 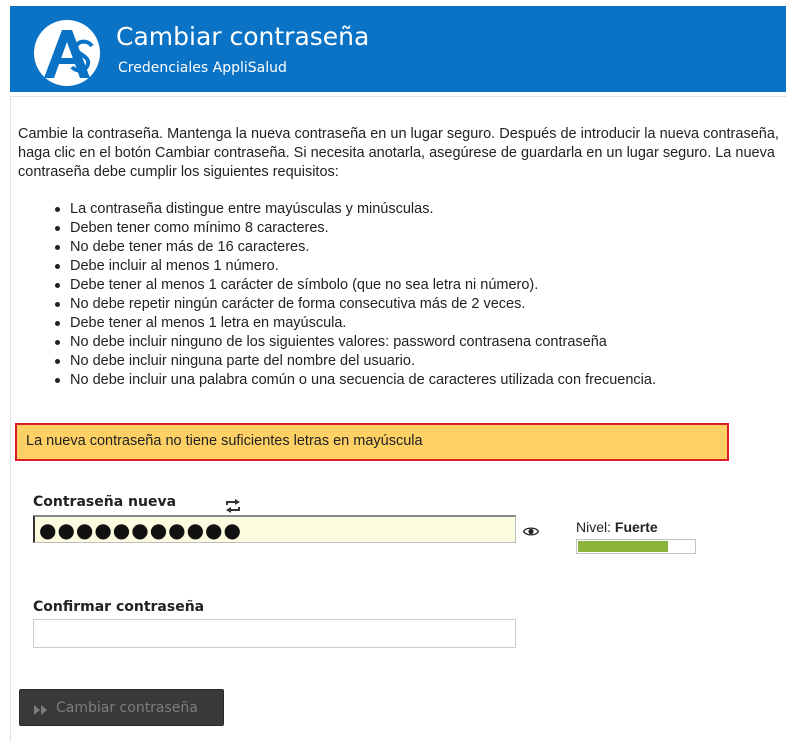 What do you see at coordinates (233, 506) in the screenshot?
I see `refresh-icon` at bounding box center [233, 506].